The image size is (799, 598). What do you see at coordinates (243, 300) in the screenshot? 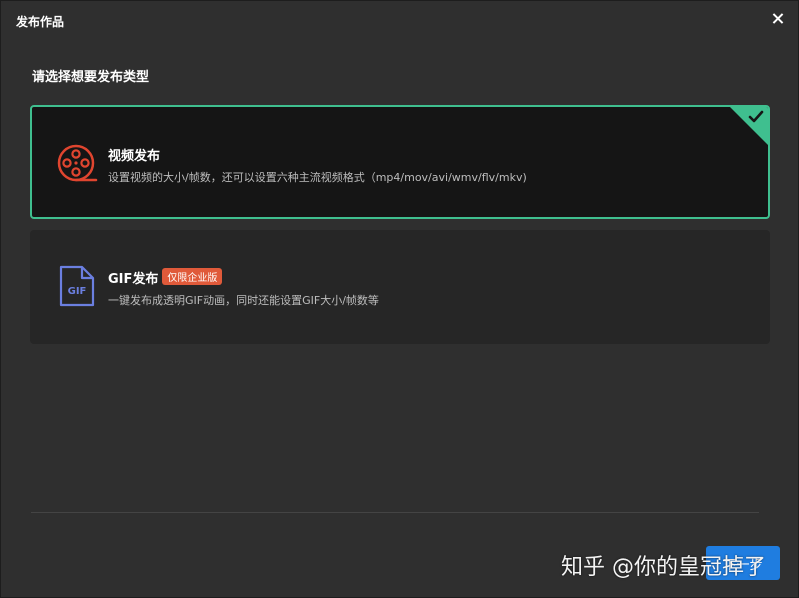
I see `option-description: 一键发布成透明GIF动画，同时还能设置GIF大小/帧数等` at bounding box center [243, 300].